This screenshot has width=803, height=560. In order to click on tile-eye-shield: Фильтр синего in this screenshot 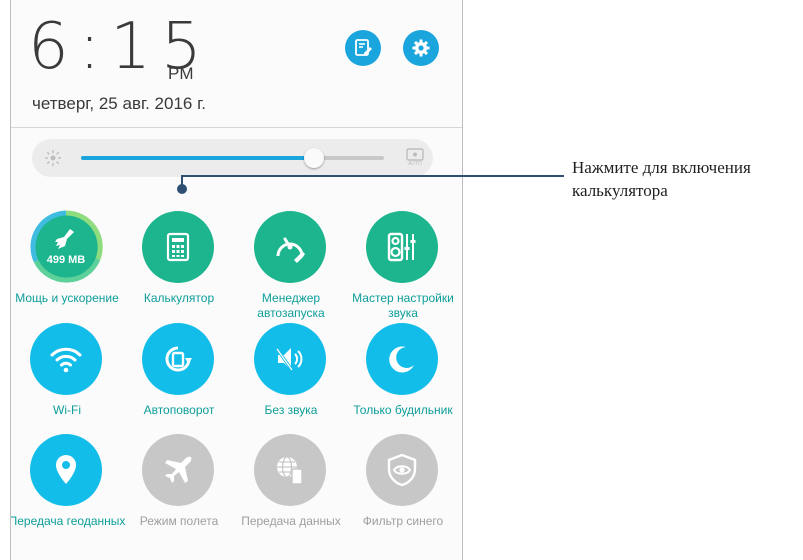, I will do `click(403, 497)`.